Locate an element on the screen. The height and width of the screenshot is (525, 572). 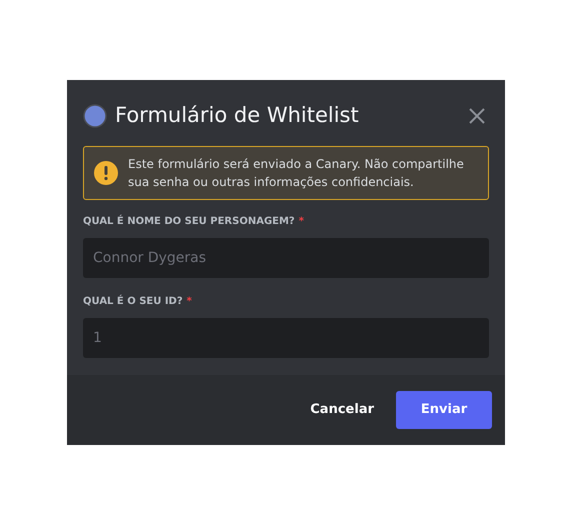
warning-icon is located at coordinates (106, 172).